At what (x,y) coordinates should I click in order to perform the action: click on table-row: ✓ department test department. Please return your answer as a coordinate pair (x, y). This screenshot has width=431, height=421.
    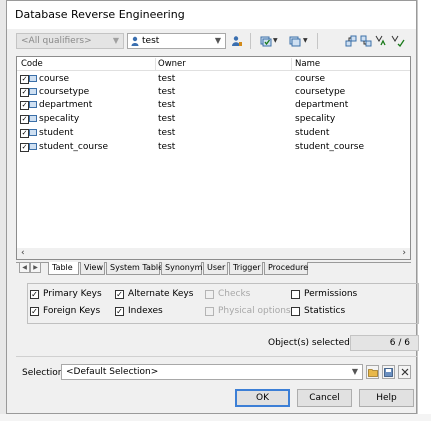
    Looking at the image, I should click on (213, 105).